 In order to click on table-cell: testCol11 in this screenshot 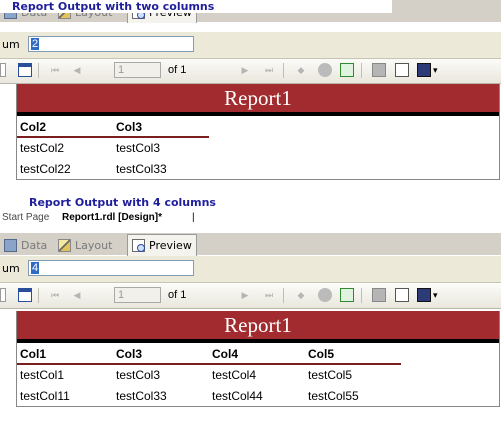, I will do `click(45, 396)`.